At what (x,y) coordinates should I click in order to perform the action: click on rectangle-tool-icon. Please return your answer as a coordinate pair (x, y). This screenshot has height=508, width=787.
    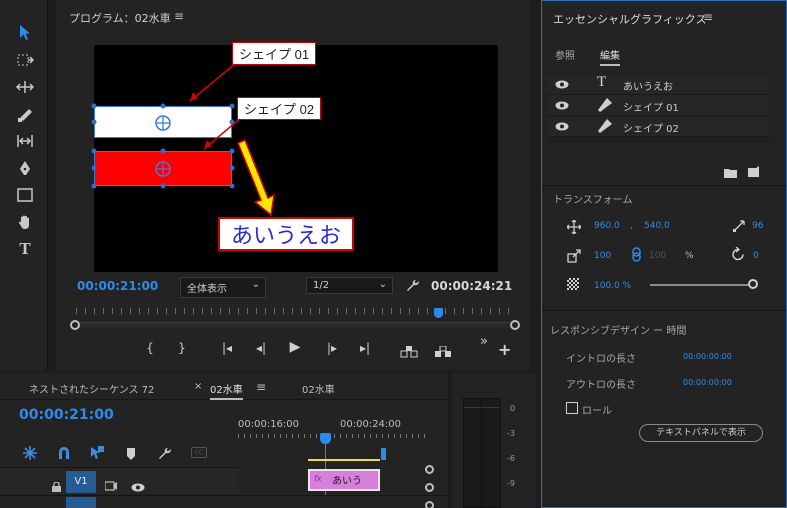
    Looking at the image, I should click on (25, 195).